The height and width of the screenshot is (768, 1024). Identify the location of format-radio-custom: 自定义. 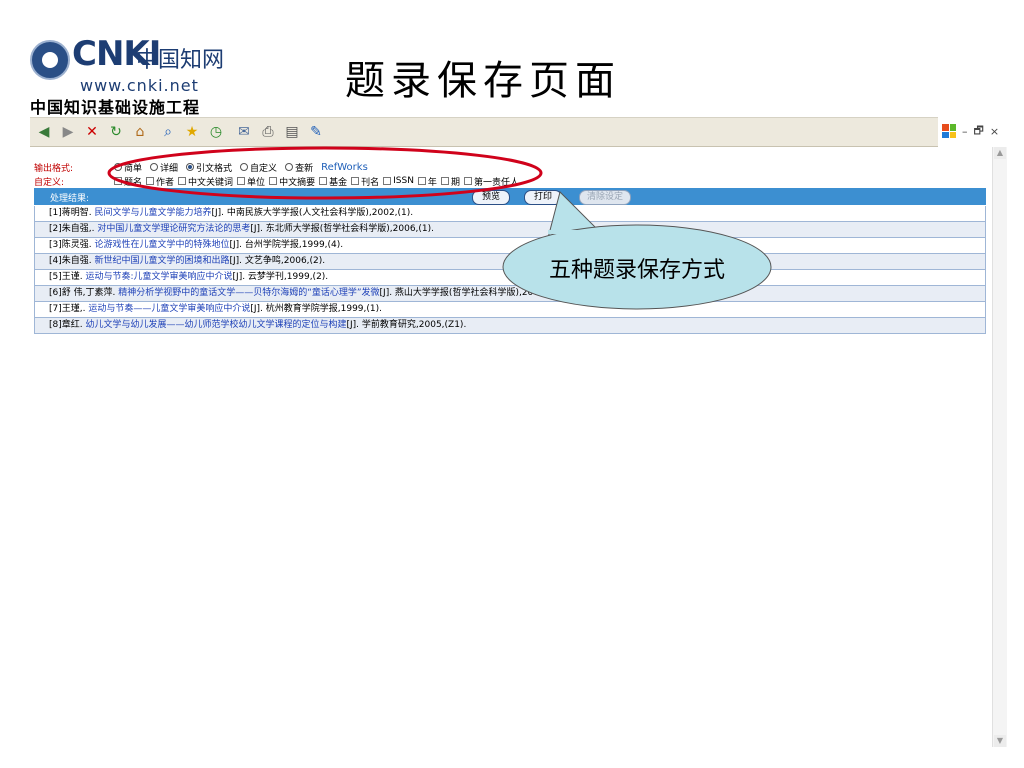
(258, 167).